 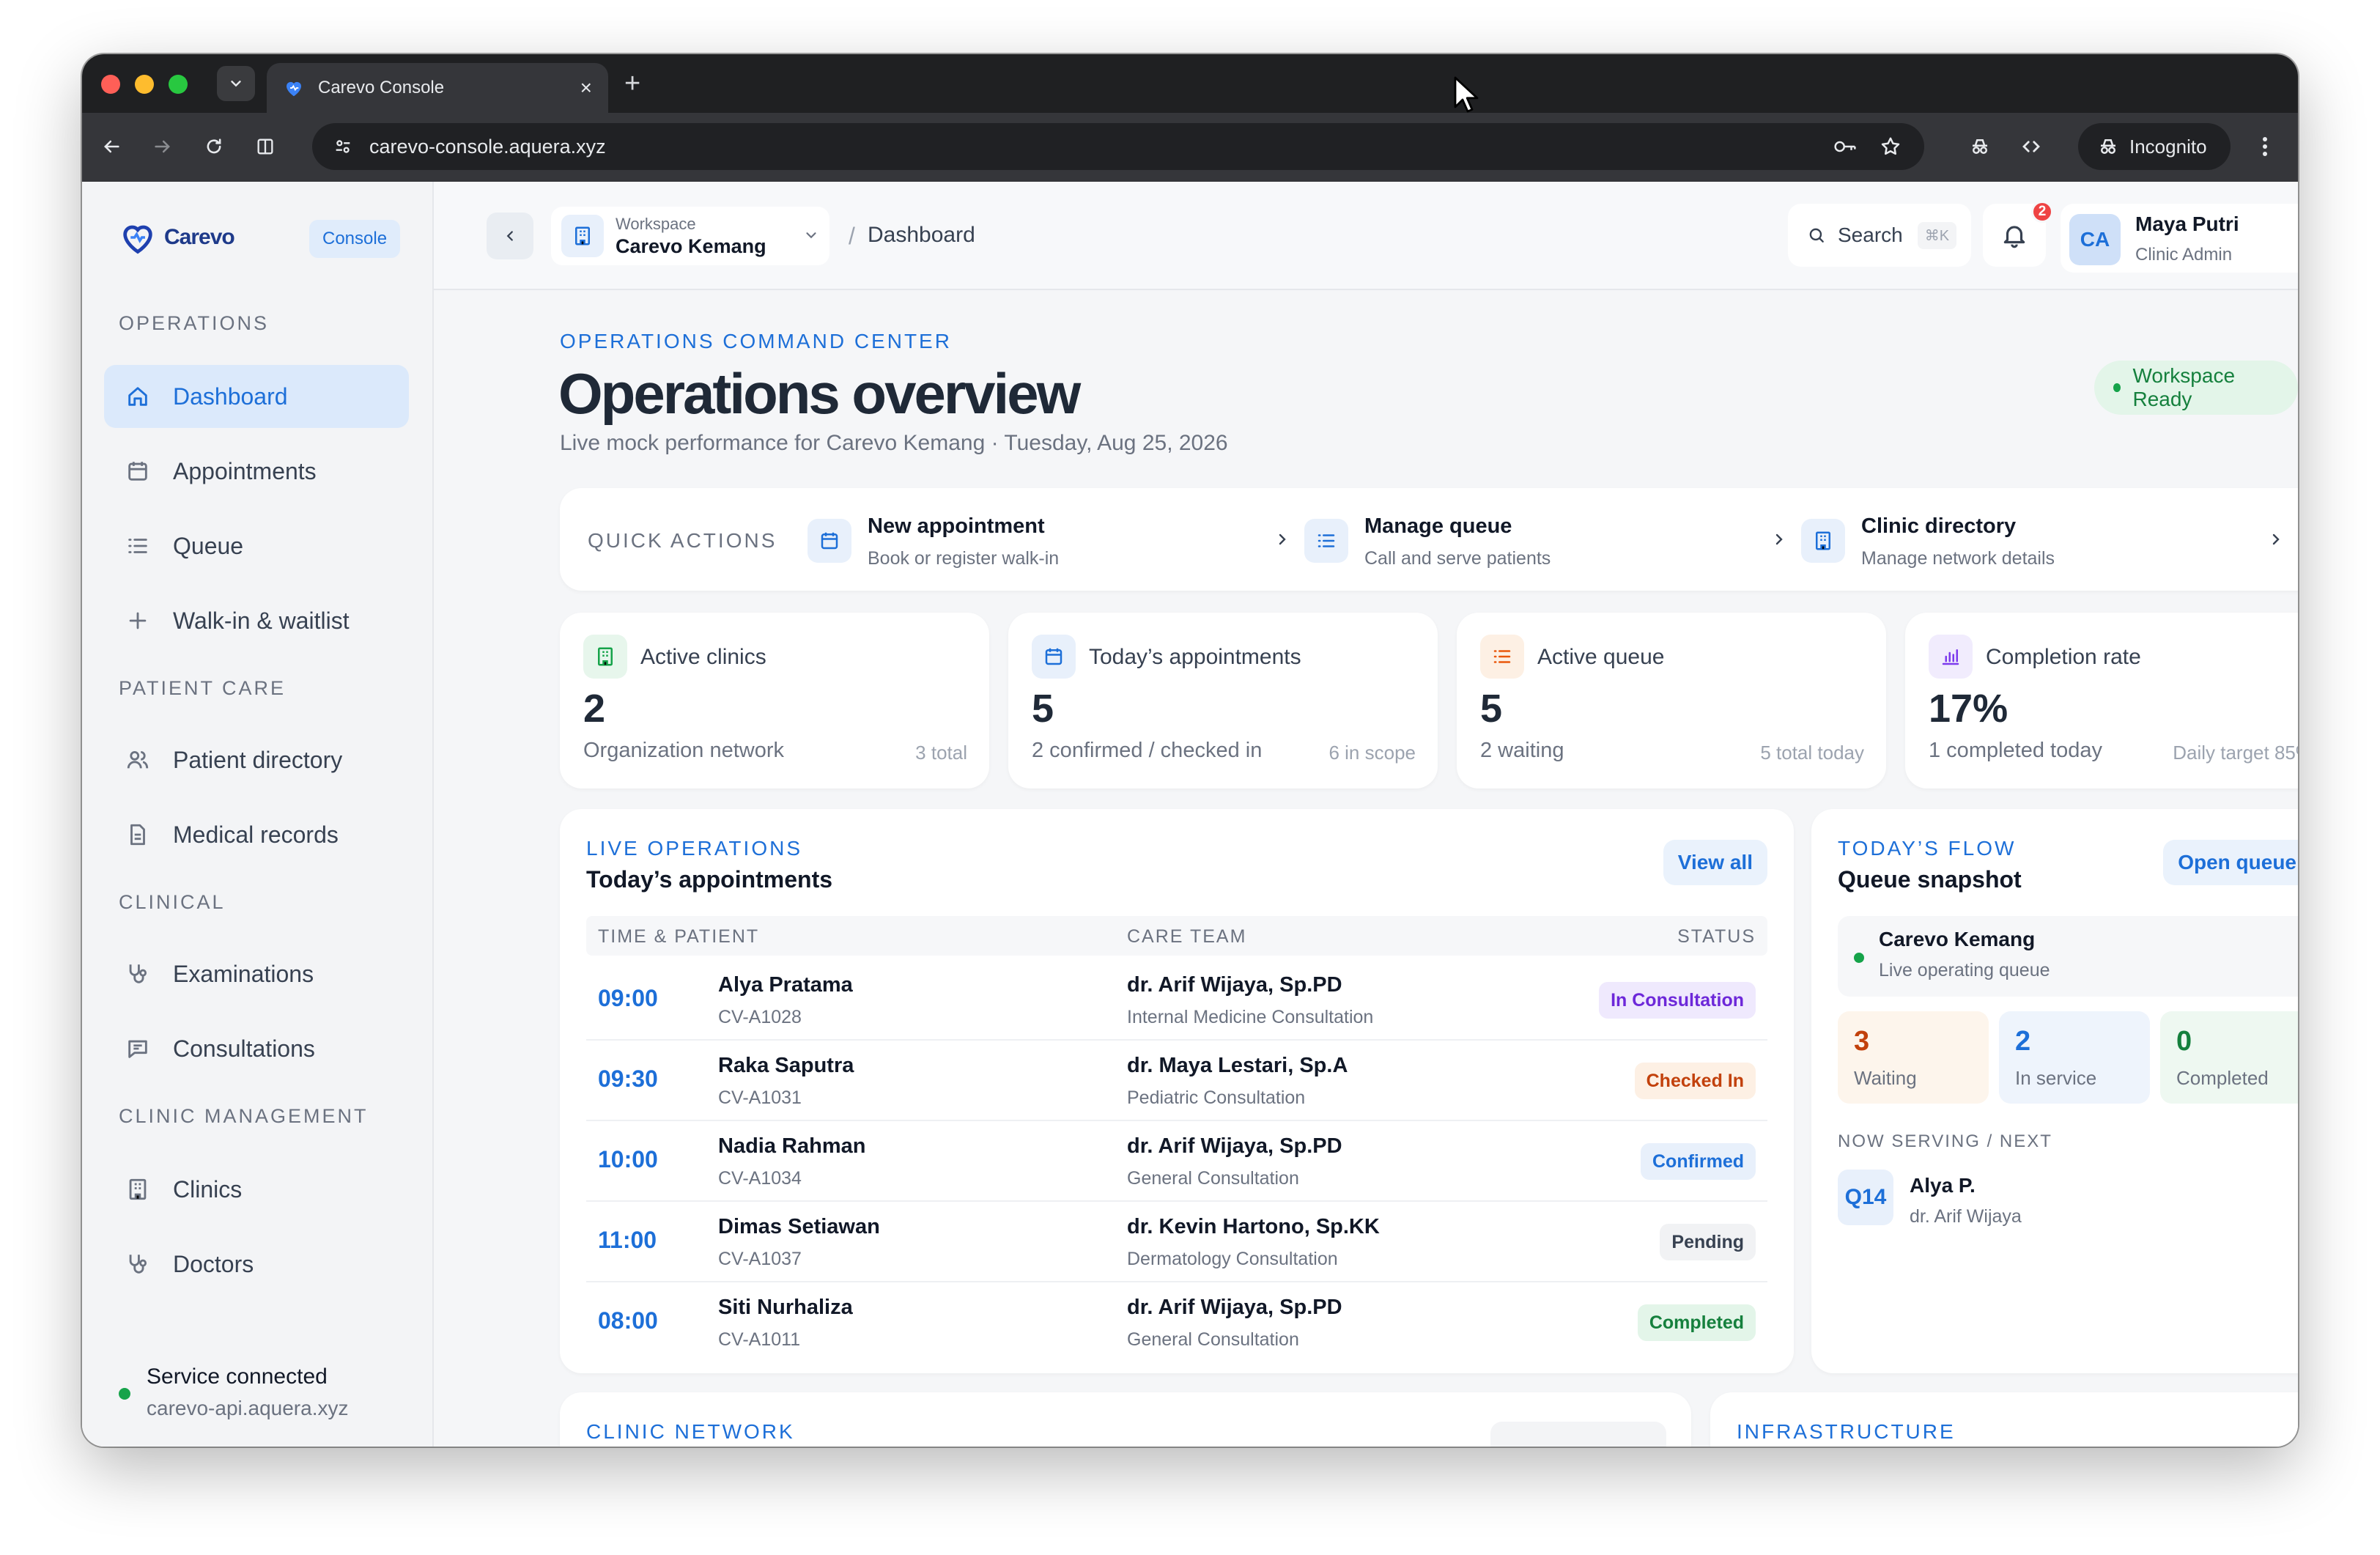 What do you see at coordinates (1927, 848) in the screenshot?
I see `queue-eyebrow: TODAY’S FLOW` at bounding box center [1927, 848].